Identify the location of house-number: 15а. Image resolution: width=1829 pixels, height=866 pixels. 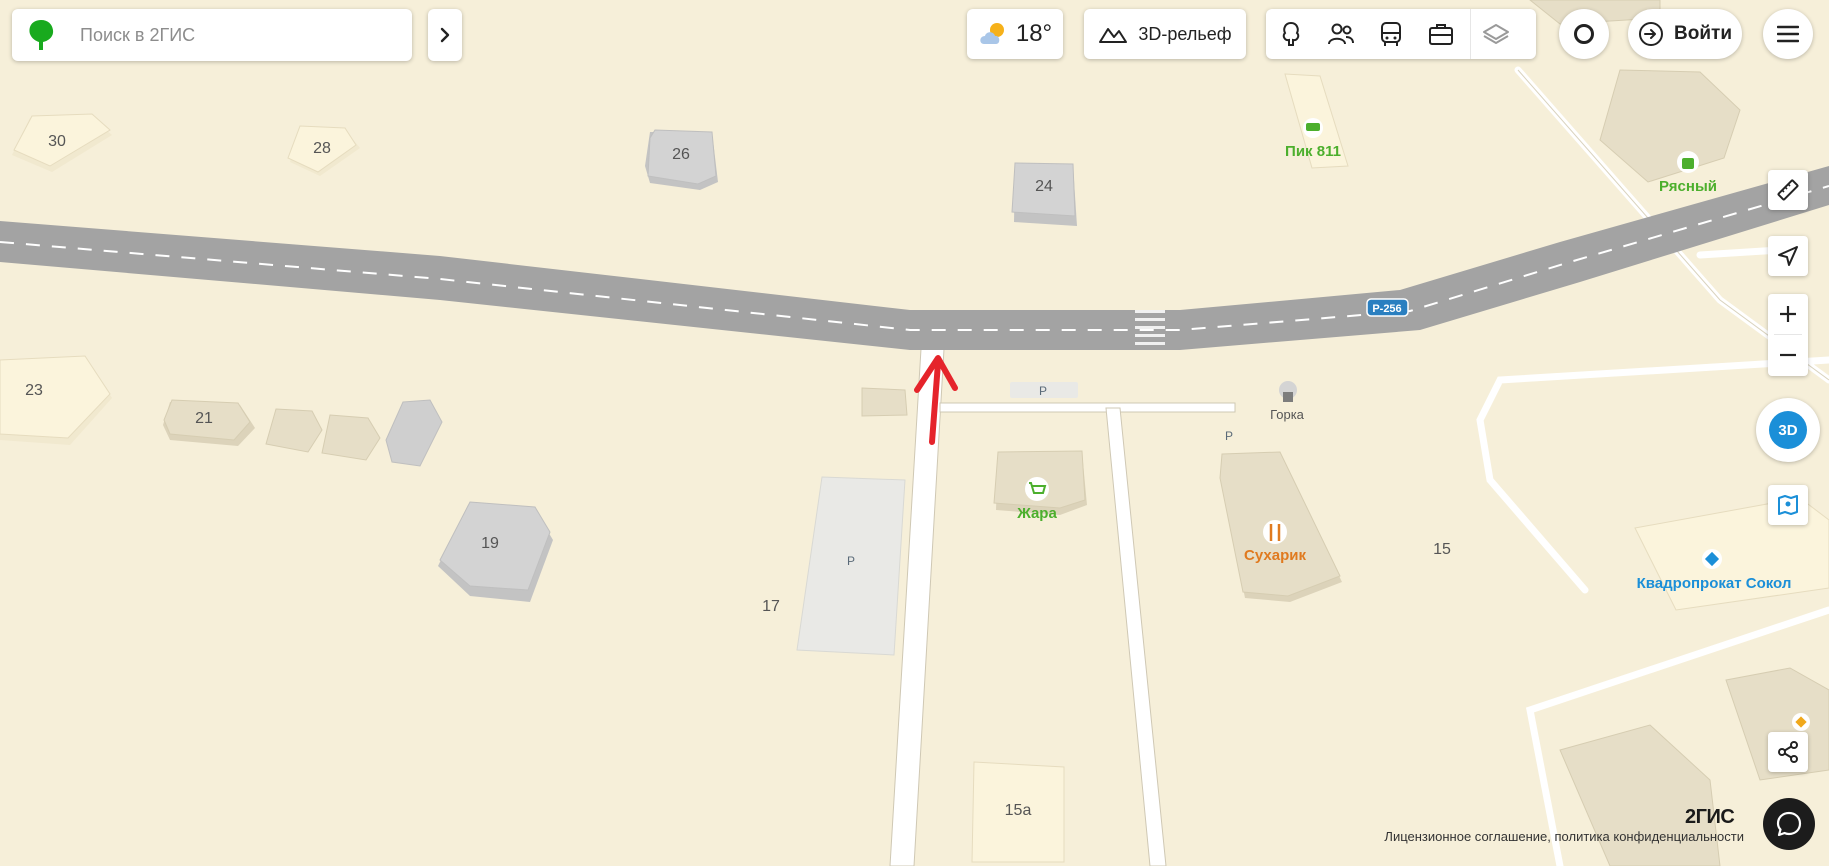
(1018, 810).